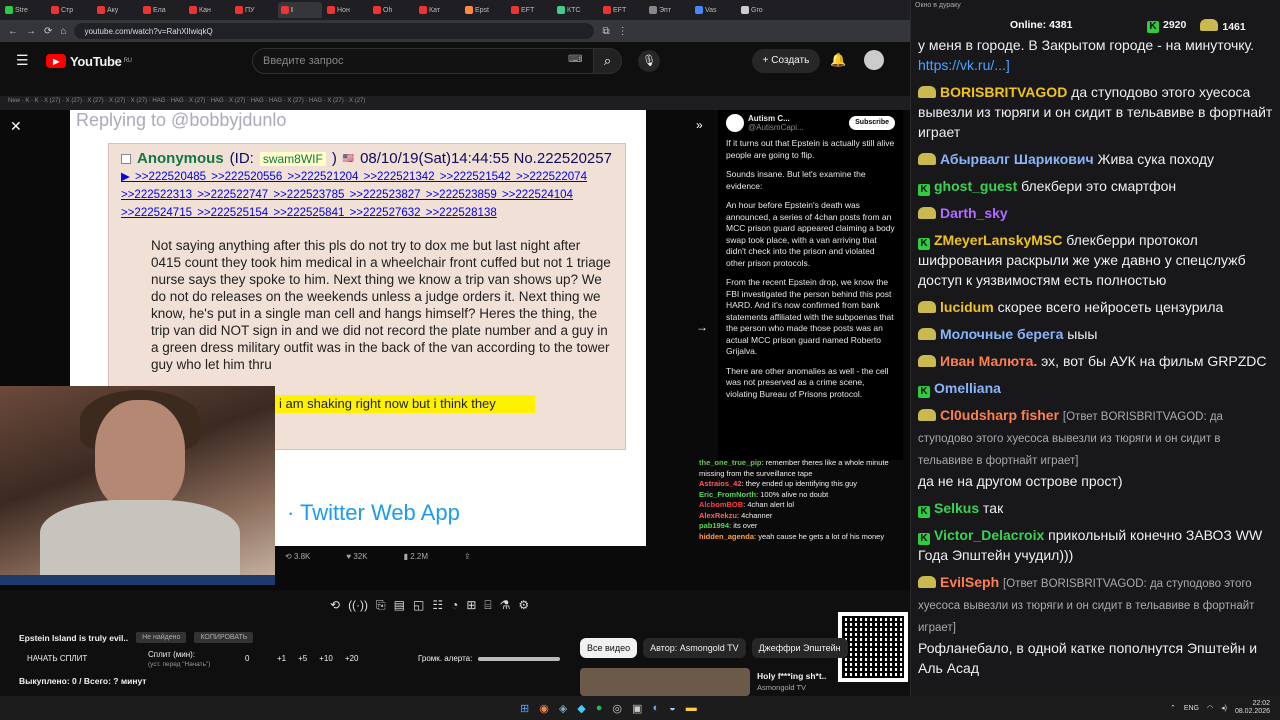 Image resolution: width=1280 pixels, height=720 pixels. What do you see at coordinates (22, 60) in the screenshot?
I see `hamburger-icon: ☰` at bounding box center [22, 60].